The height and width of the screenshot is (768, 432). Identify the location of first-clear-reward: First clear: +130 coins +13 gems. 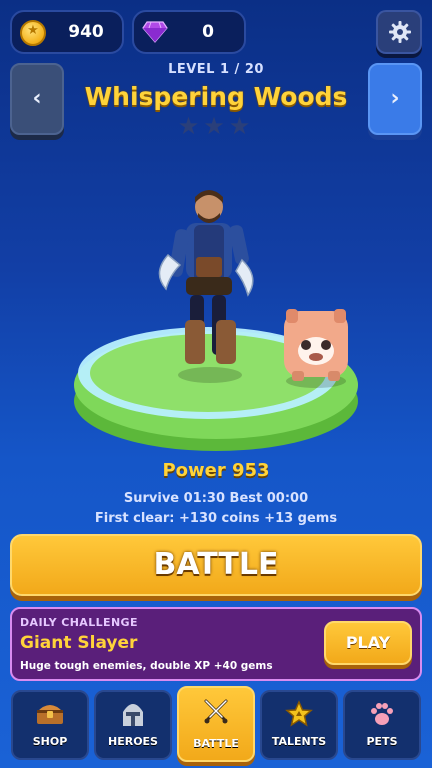
(216, 518).